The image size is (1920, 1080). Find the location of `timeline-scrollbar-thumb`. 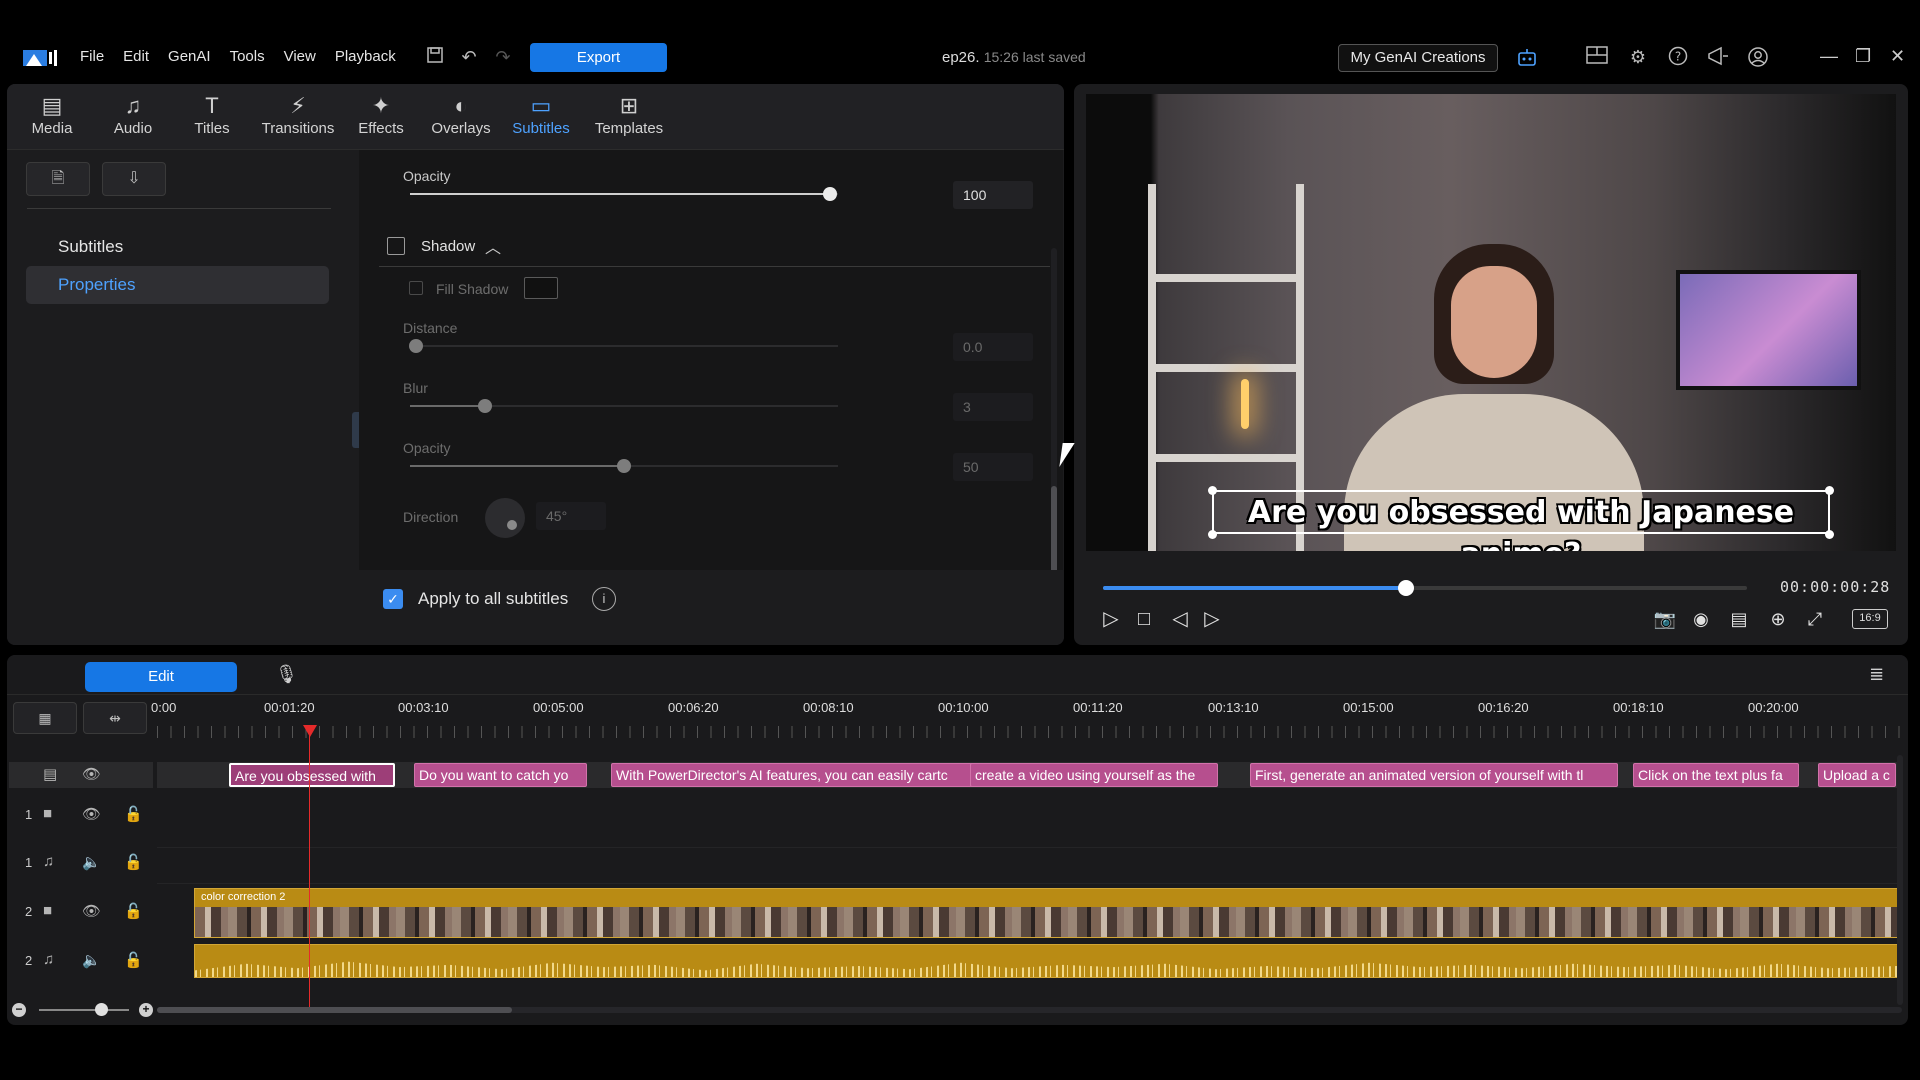

timeline-scrollbar-thumb is located at coordinates (334, 1010).